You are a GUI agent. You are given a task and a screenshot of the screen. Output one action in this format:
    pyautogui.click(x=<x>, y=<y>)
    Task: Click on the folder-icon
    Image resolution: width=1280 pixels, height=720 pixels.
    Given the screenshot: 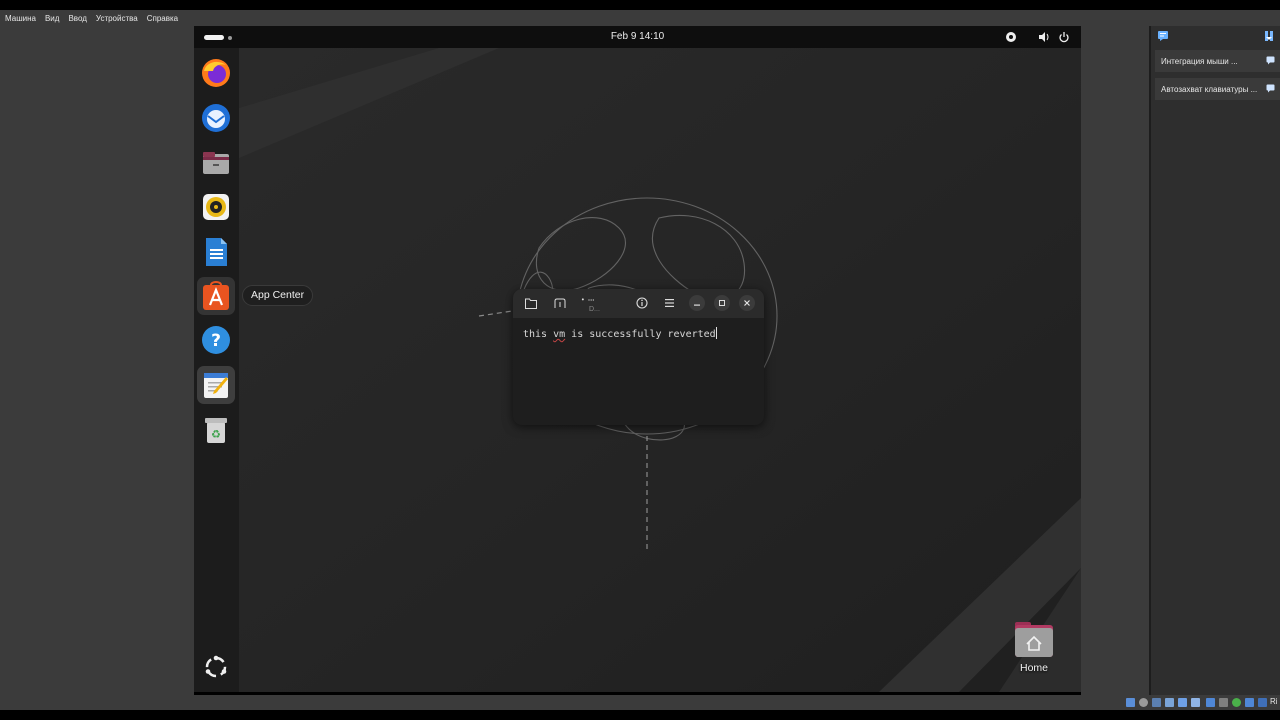 What is the action you would take?
    pyautogui.click(x=531, y=303)
    